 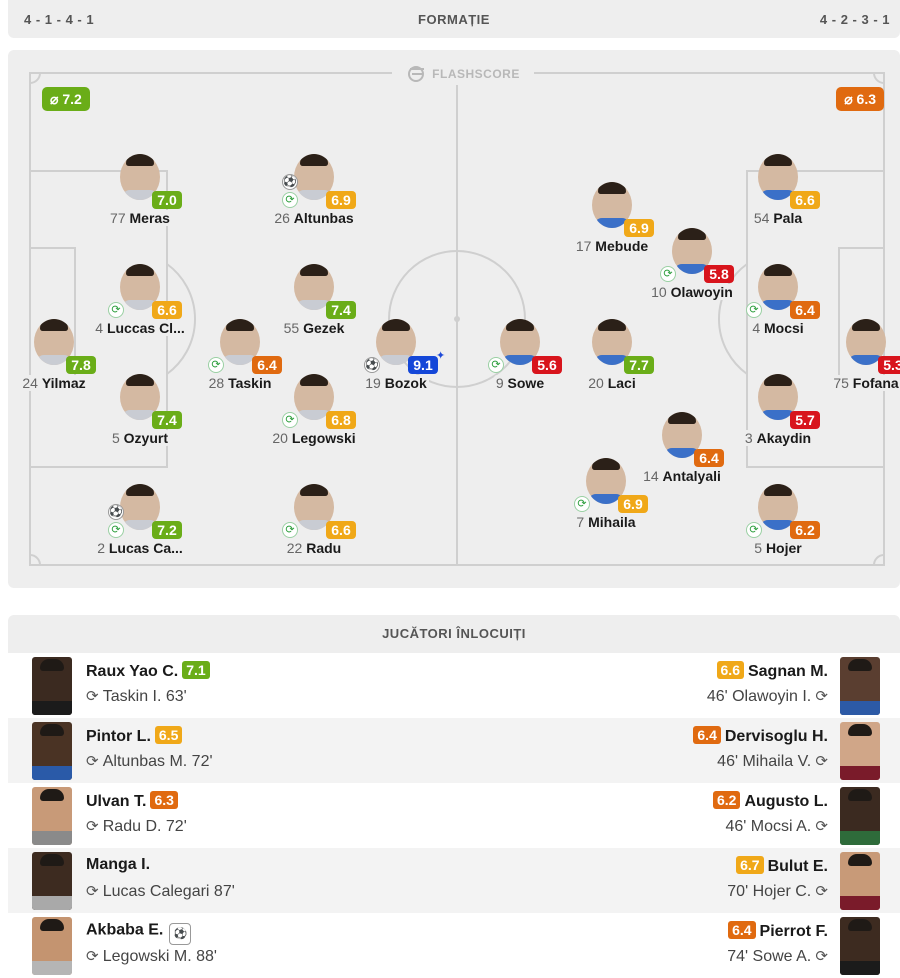 I want to click on home-sub-in-name: Akbaba E., so click(x=124, y=930).